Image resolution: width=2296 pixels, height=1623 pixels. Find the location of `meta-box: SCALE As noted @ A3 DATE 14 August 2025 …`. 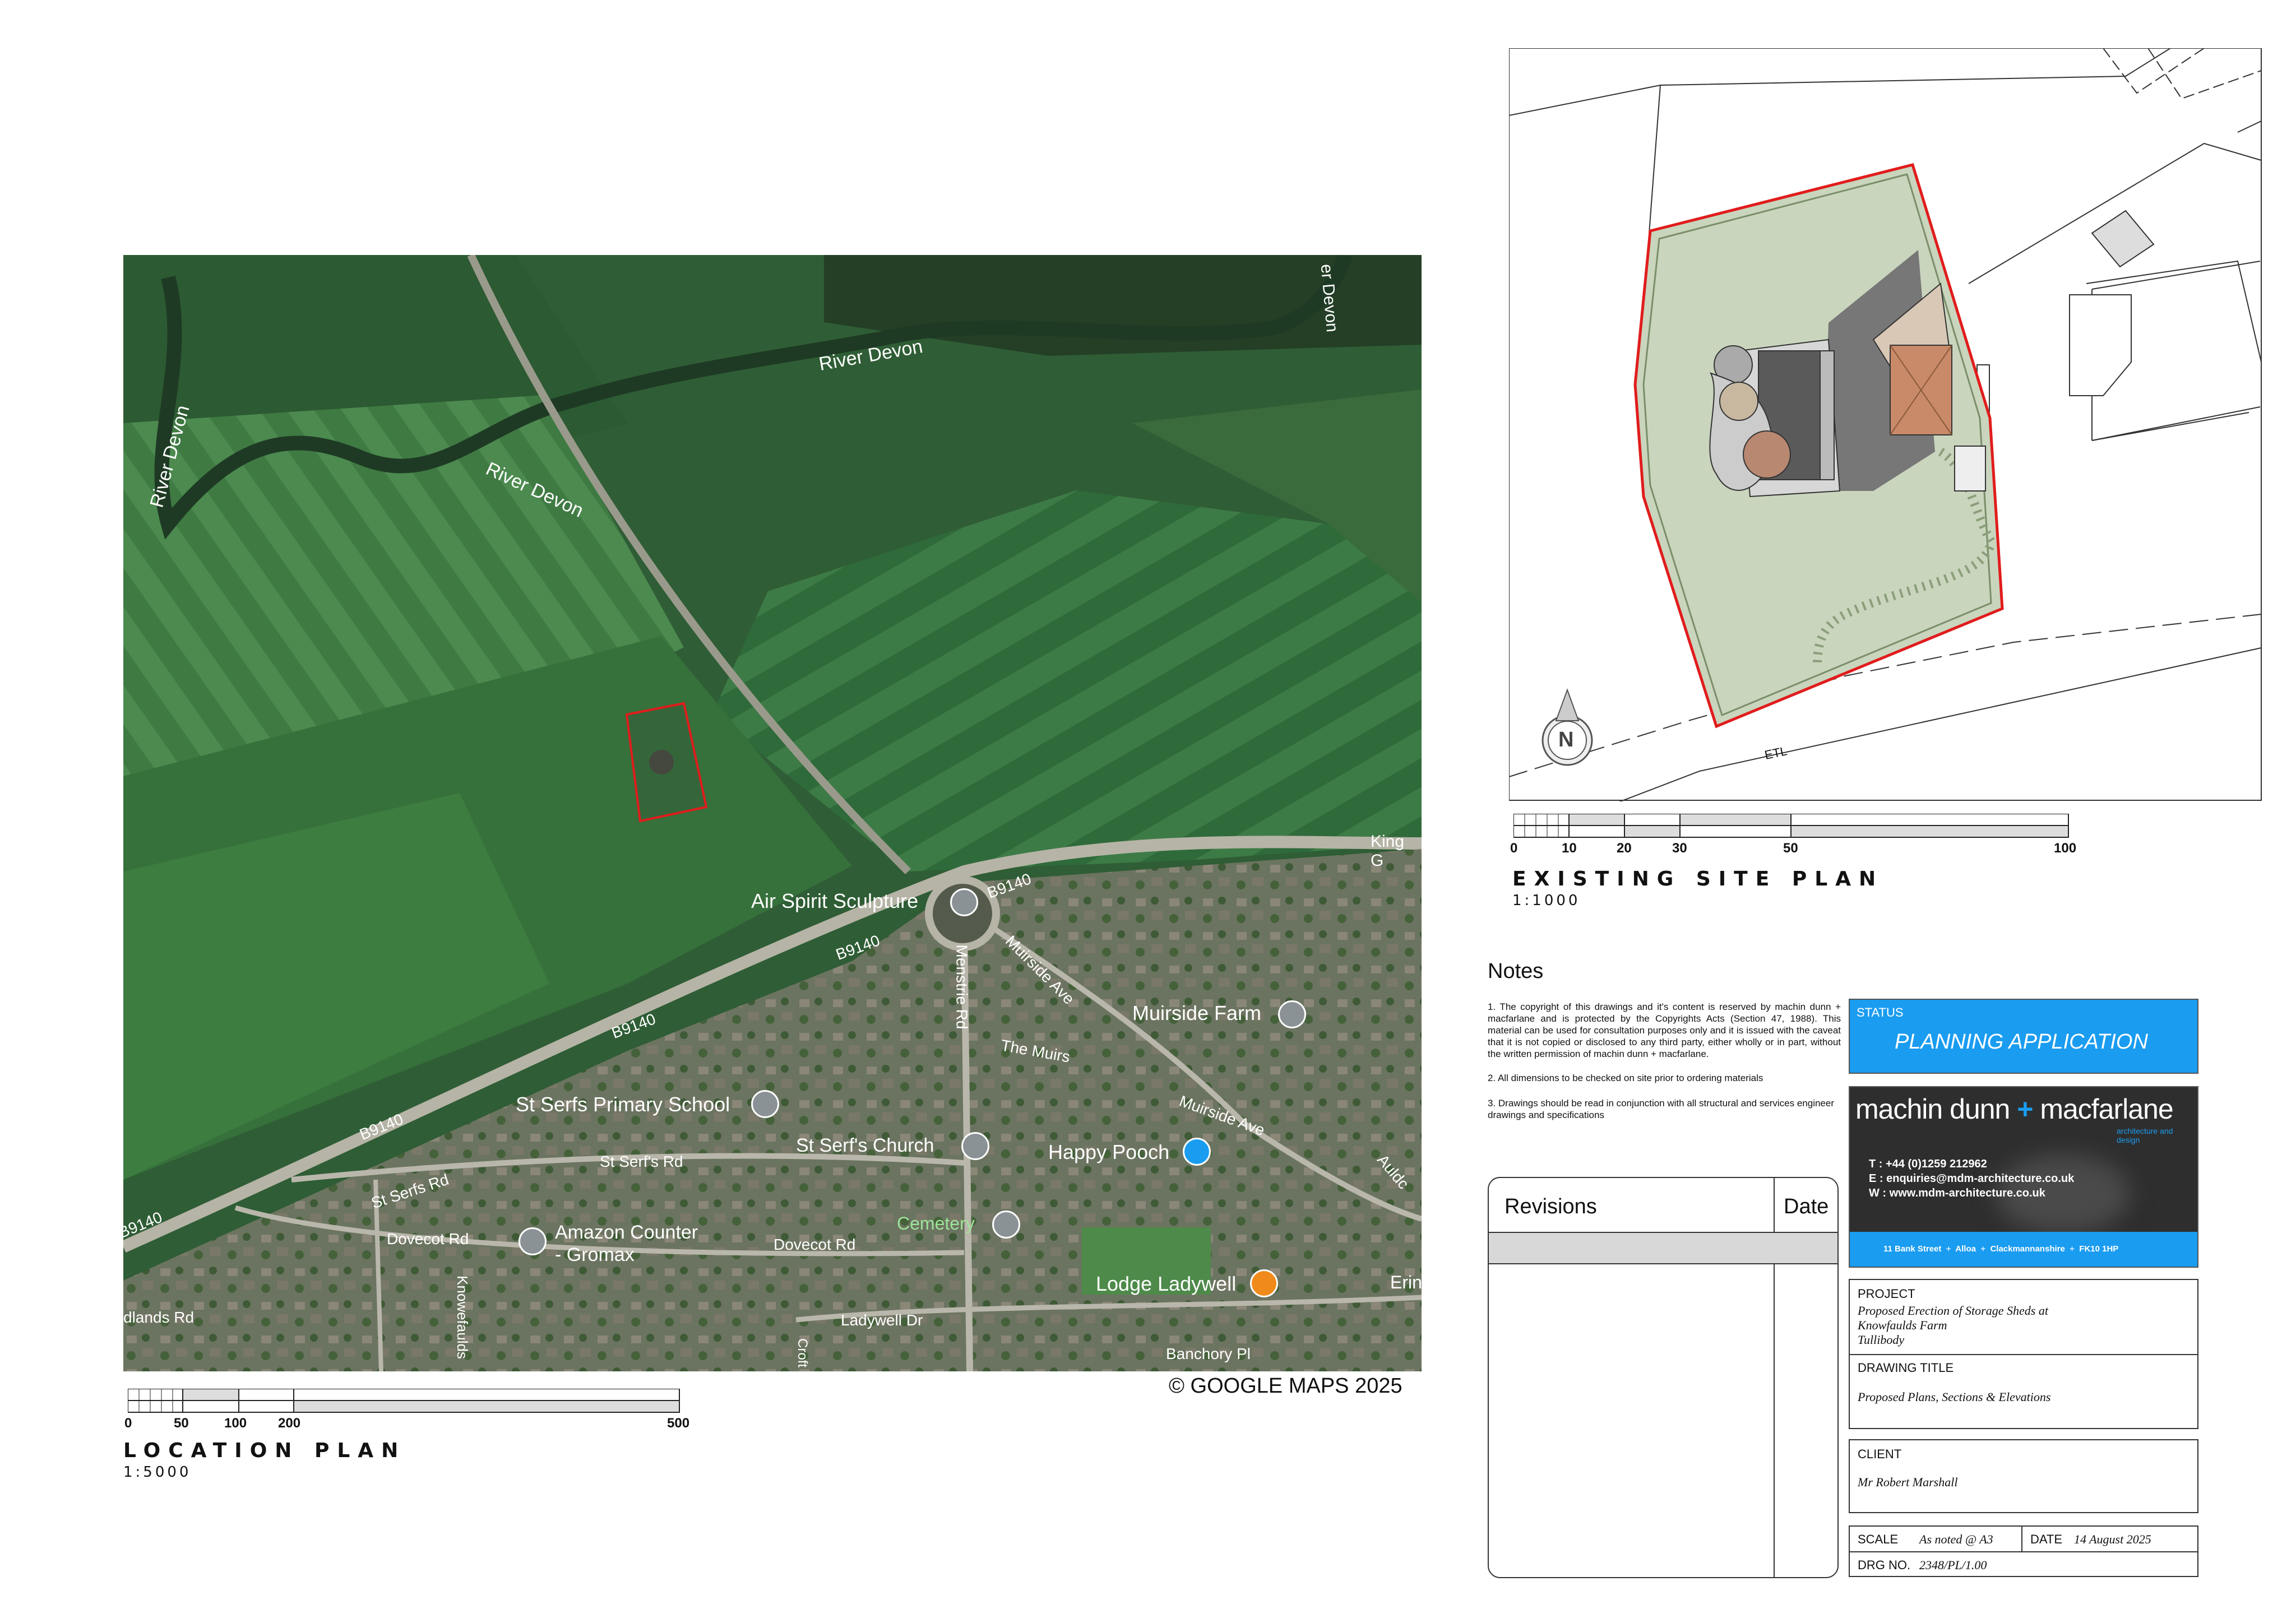

meta-box: SCALE As noted @ A3 DATE 14 August 2025 … is located at coordinates (2023, 1551).